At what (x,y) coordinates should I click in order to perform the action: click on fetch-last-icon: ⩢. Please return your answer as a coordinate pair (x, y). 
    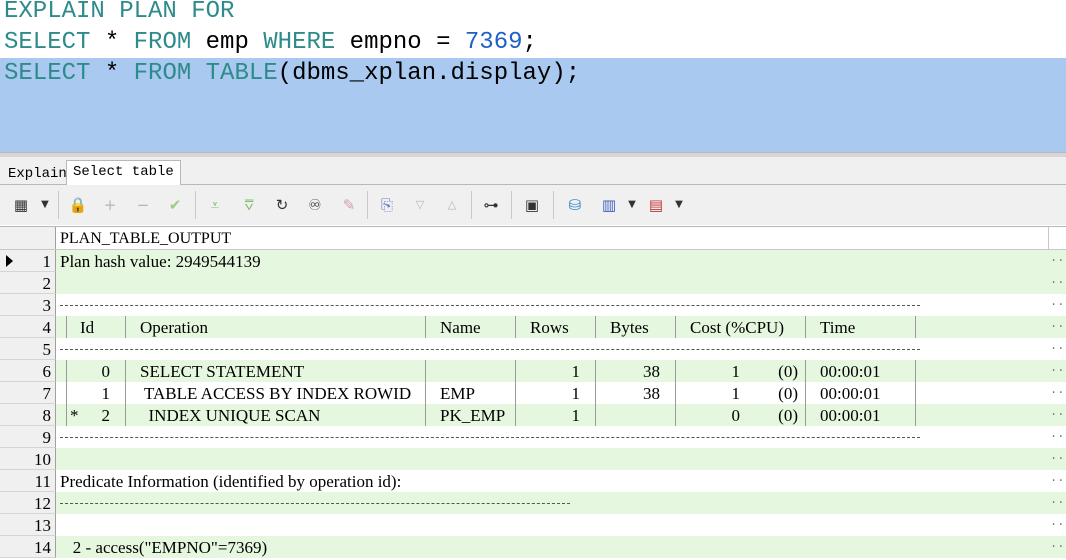
    Looking at the image, I should click on (249, 205).